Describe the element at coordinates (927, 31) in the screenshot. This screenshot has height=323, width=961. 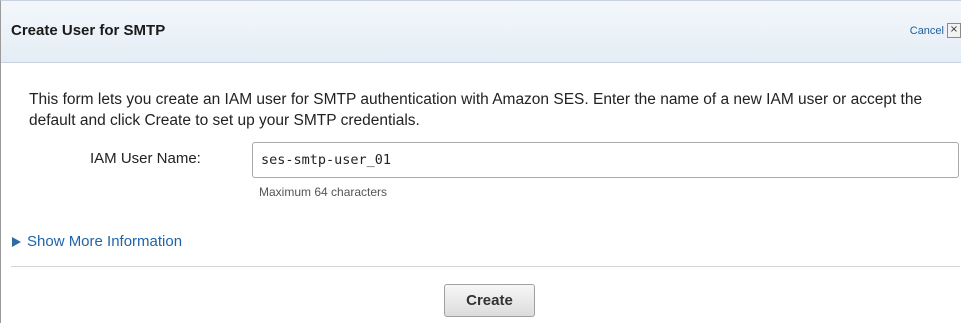
I see `cancel-link: Cancel` at that location.